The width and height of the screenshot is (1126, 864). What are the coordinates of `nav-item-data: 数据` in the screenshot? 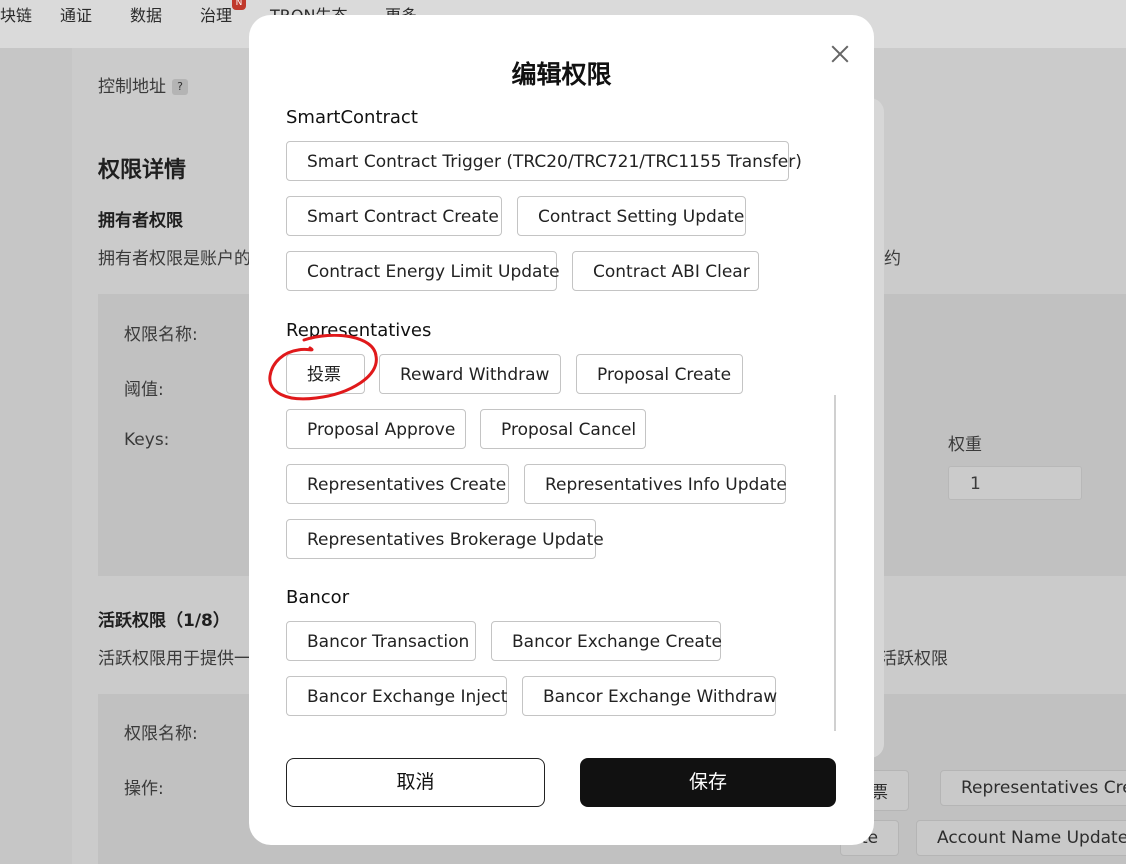 It's located at (146, 14).